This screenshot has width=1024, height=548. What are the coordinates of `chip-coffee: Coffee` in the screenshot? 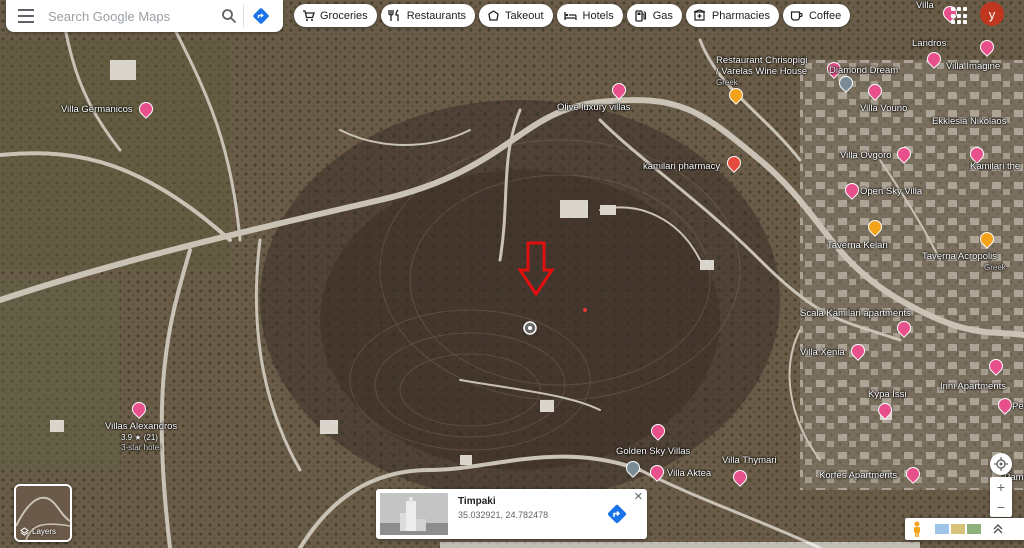 It's located at (816, 15).